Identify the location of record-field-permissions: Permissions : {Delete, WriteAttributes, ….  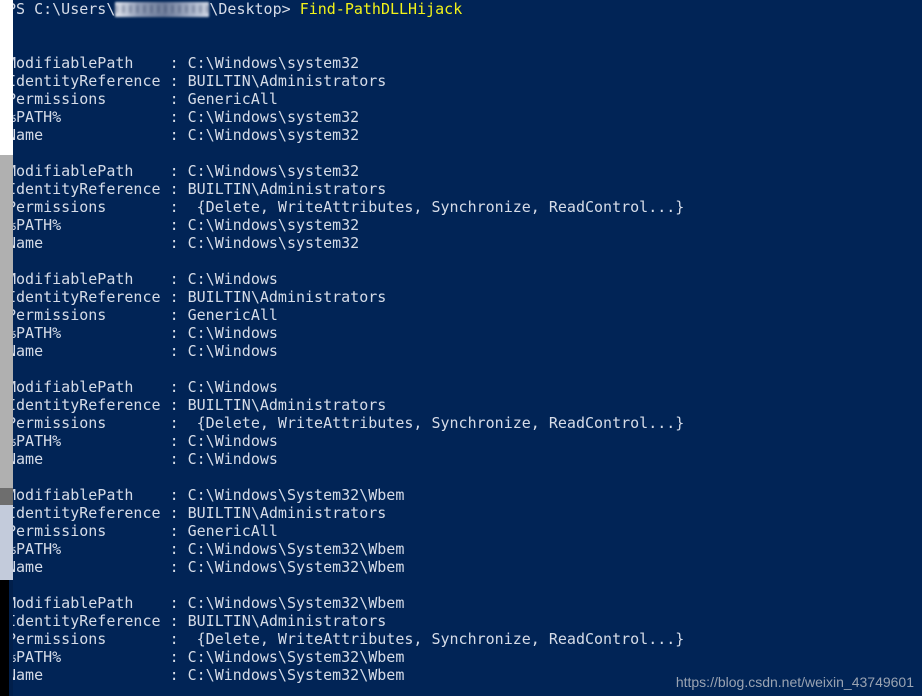
(464, 639).